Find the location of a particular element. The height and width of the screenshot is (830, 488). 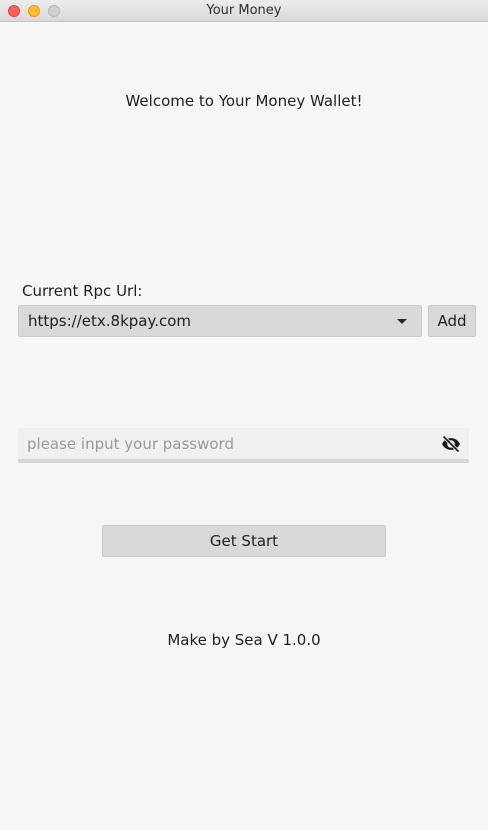

window-title: Your Money is located at coordinates (244, 10).